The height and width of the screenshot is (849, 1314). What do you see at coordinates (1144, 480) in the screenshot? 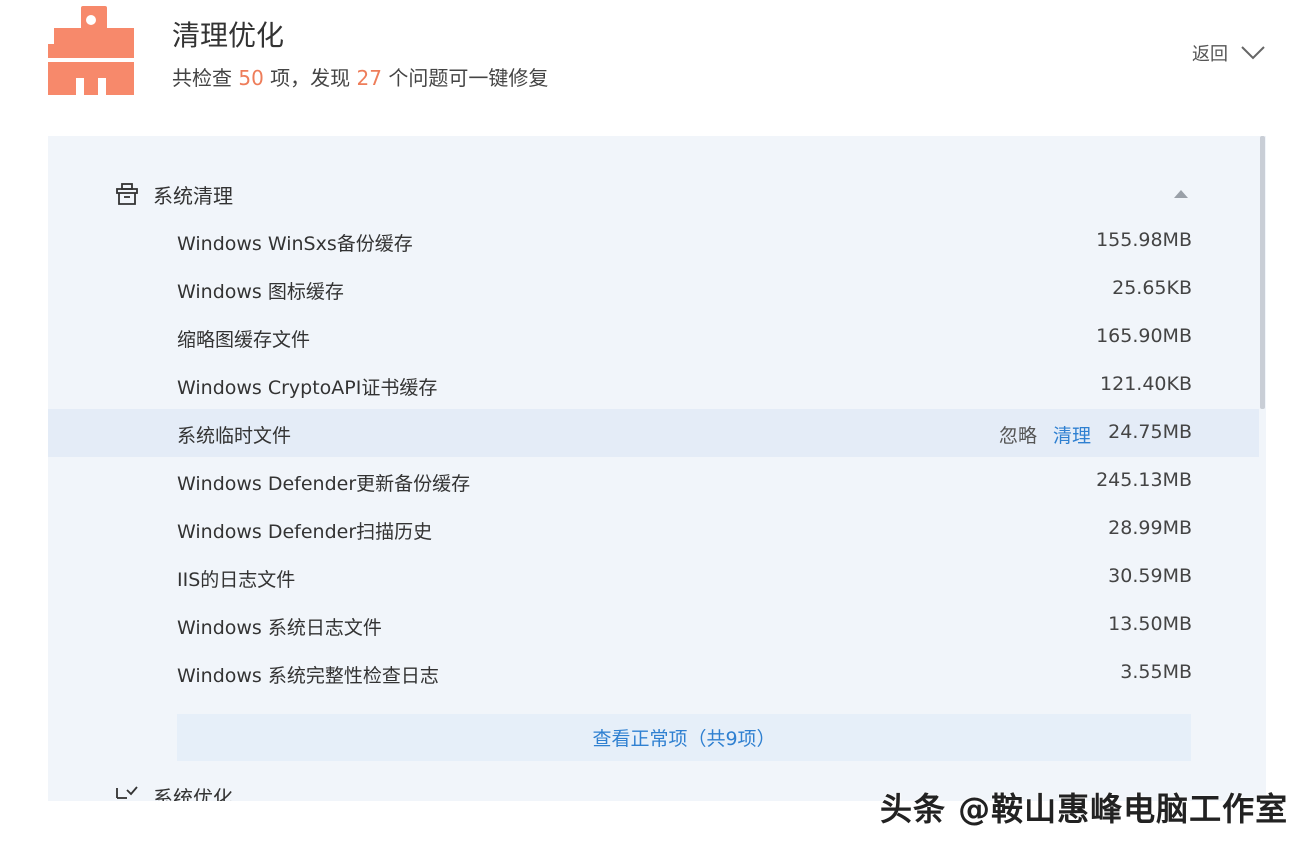
I see `item-size: 245.13MB` at bounding box center [1144, 480].